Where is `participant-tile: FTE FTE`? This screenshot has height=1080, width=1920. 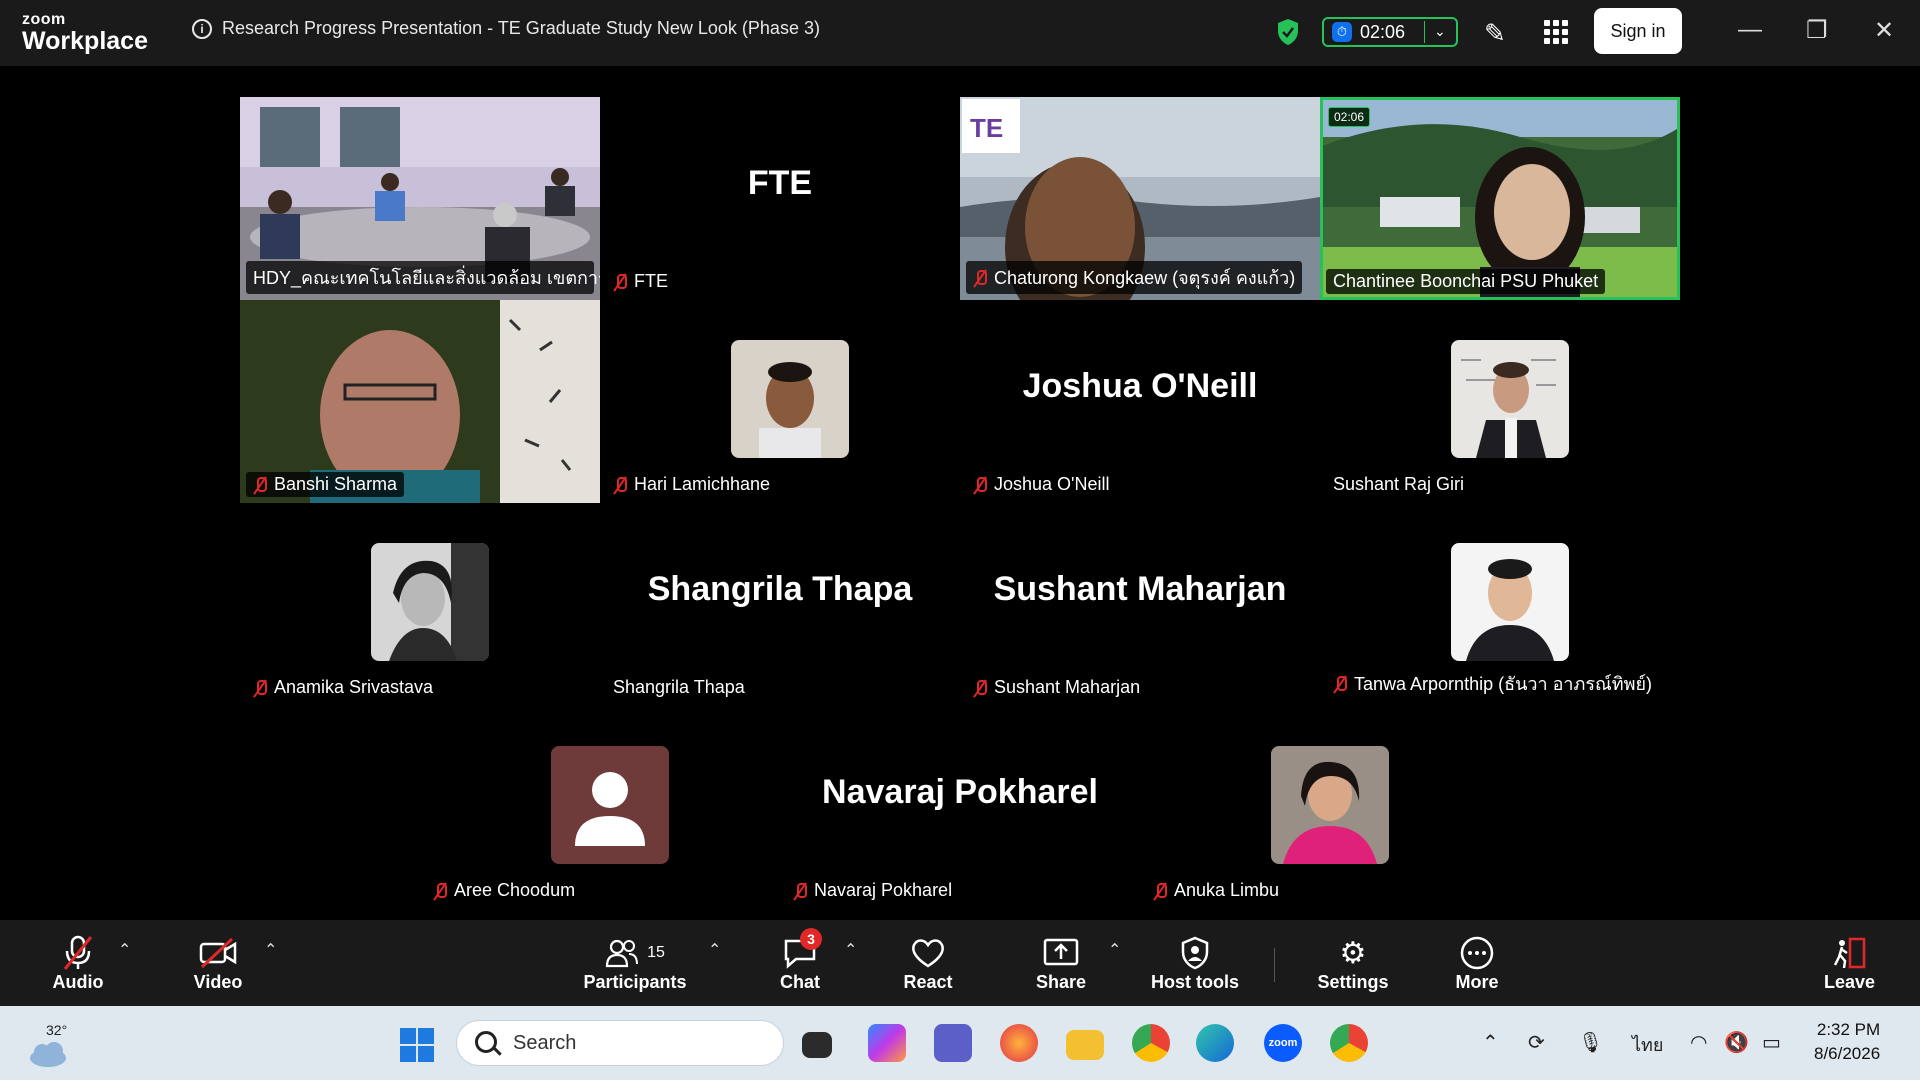 participant-tile: FTE FTE is located at coordinates (780, 198).